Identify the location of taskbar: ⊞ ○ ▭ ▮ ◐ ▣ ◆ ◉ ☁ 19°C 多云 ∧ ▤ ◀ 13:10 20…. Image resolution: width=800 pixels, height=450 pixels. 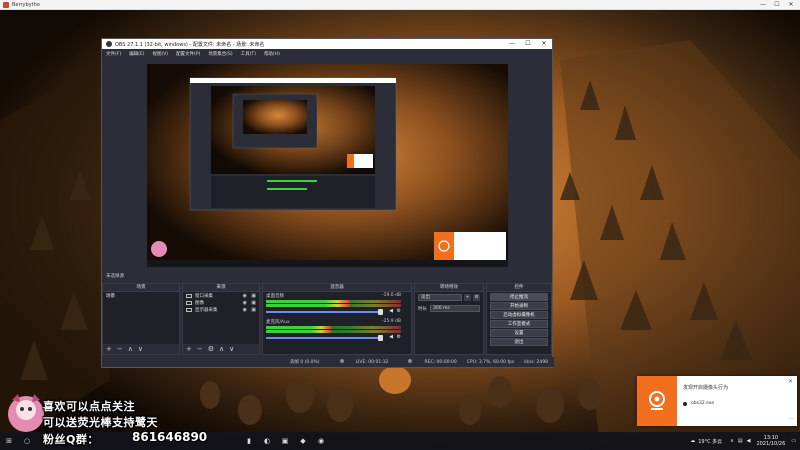
(400, 441).